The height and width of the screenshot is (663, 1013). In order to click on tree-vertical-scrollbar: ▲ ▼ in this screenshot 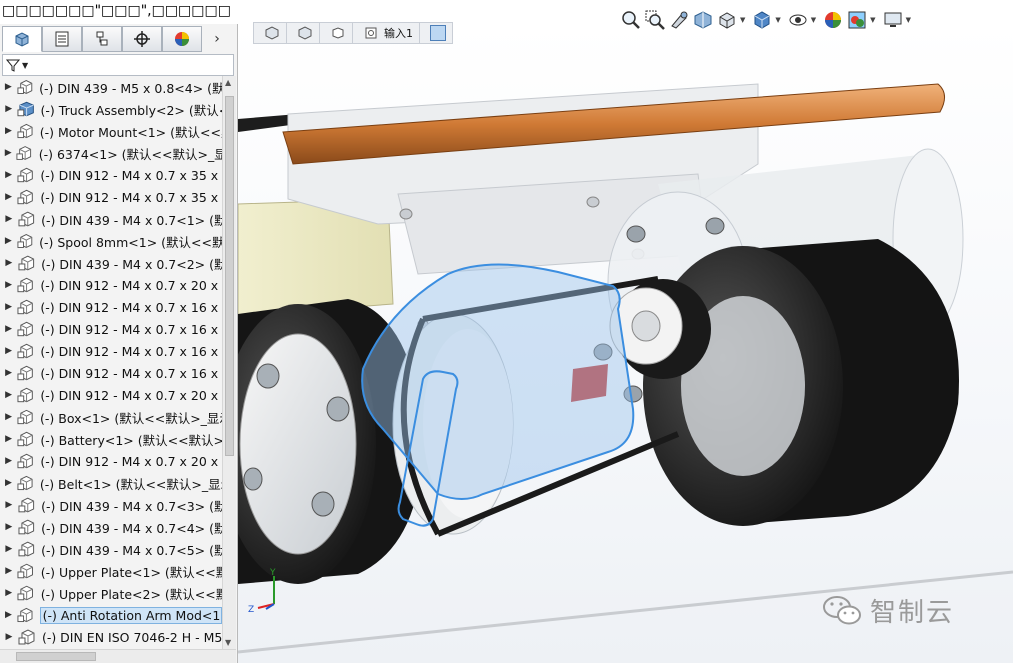, I will do `click(229, 362)`.